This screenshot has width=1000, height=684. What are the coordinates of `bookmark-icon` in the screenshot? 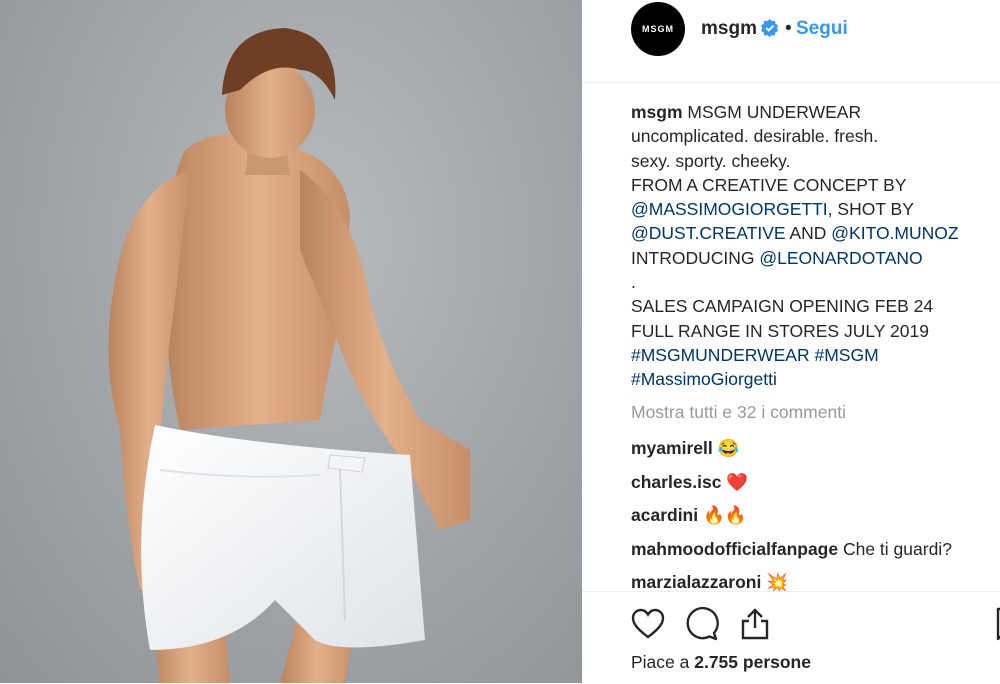 It's located at (996, 624).